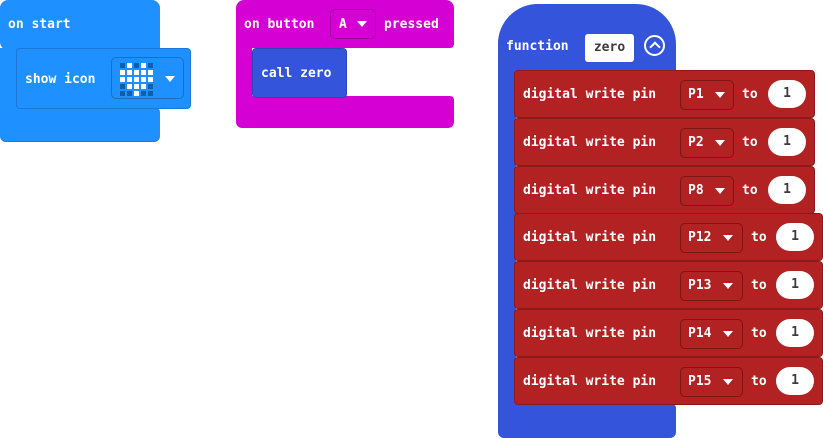 This screenshot has height=438, width=823. I want to click on digital-write-pin-block: digital write pin P12 to 1, so click(668, 237).